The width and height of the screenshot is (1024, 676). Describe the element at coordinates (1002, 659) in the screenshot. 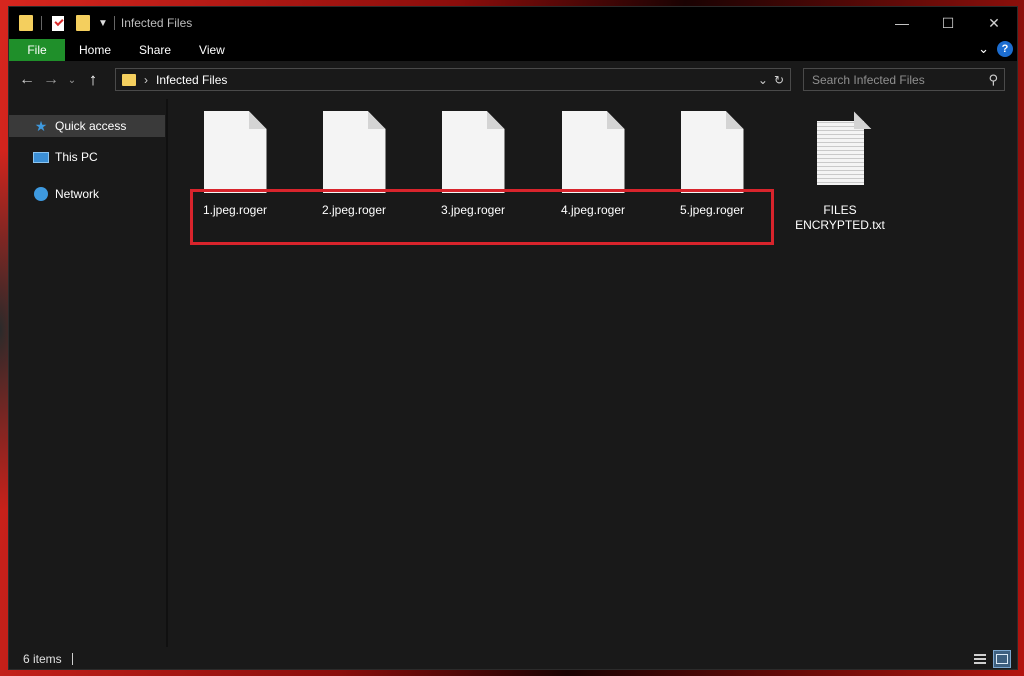

I see `large-icons-view-icon` at that location.